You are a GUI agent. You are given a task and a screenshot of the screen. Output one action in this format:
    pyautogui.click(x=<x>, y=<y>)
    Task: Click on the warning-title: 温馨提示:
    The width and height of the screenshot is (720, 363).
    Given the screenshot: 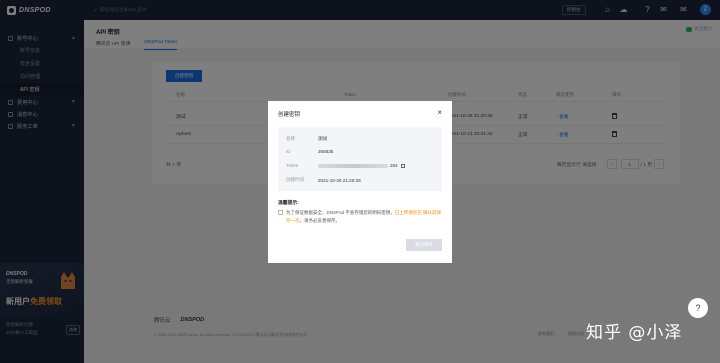 What is the action you would take?
    pyautogui.click(x=288, y=203)
    